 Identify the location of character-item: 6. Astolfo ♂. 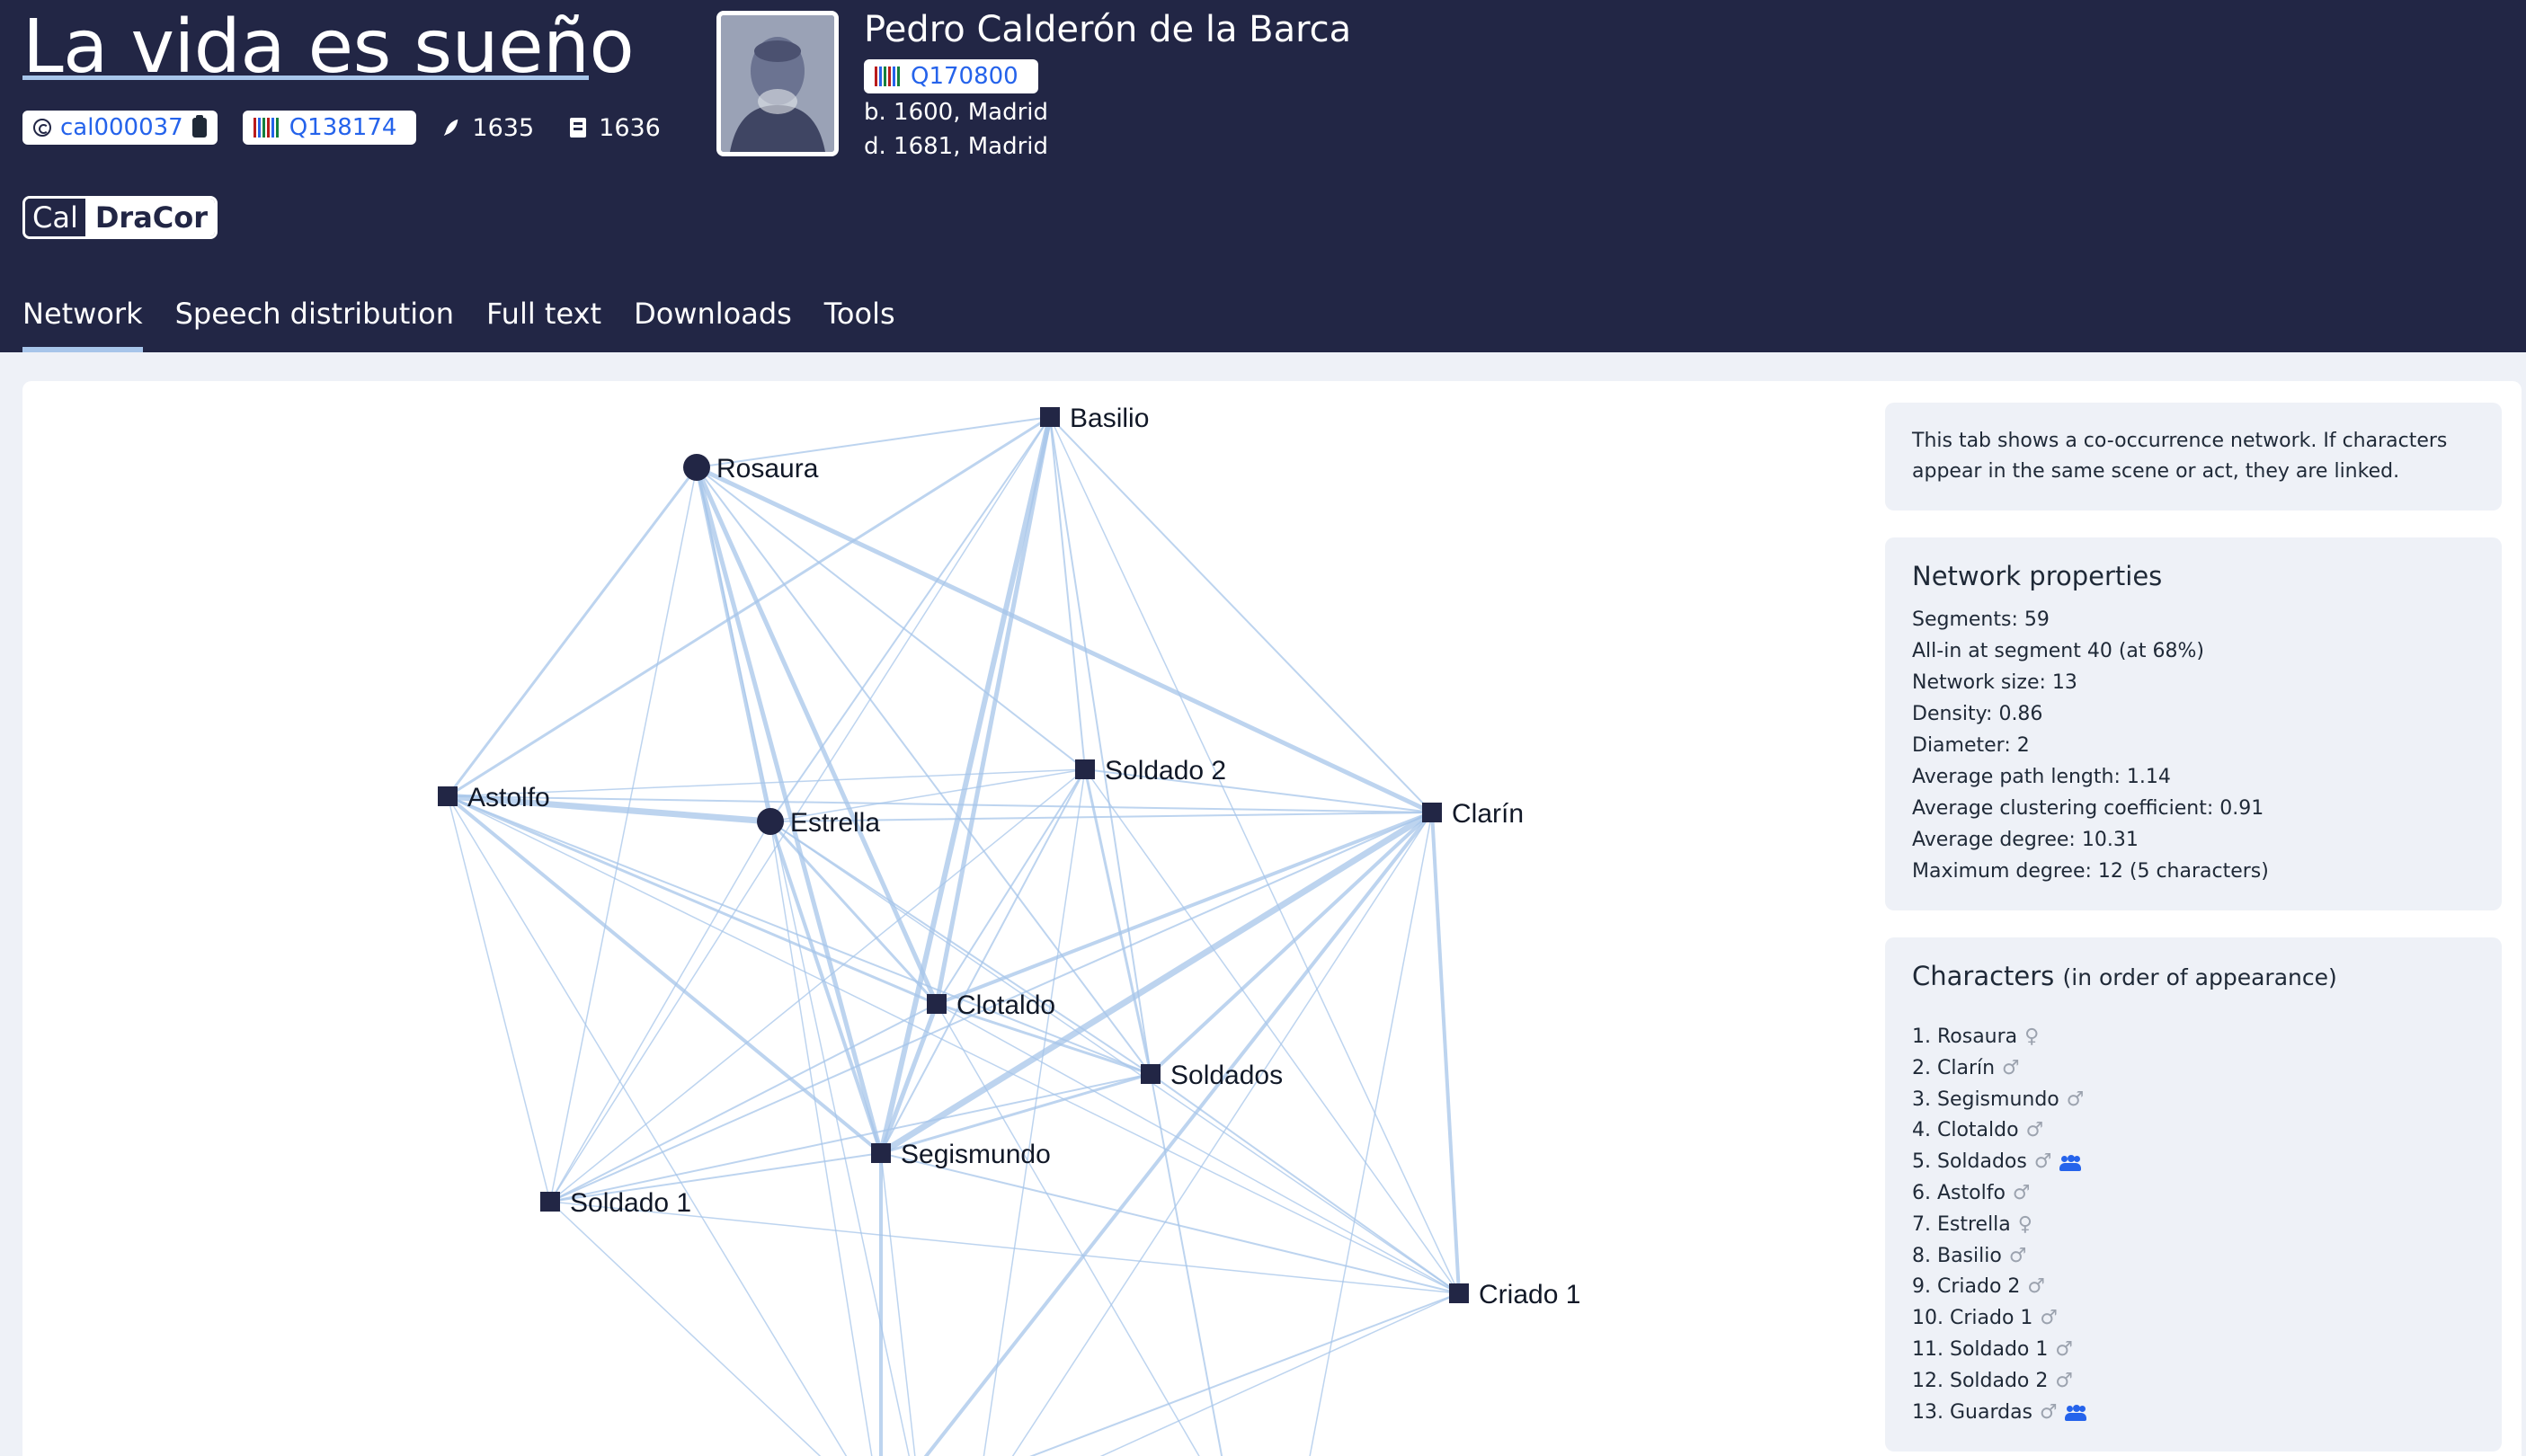
(2194, 1194).